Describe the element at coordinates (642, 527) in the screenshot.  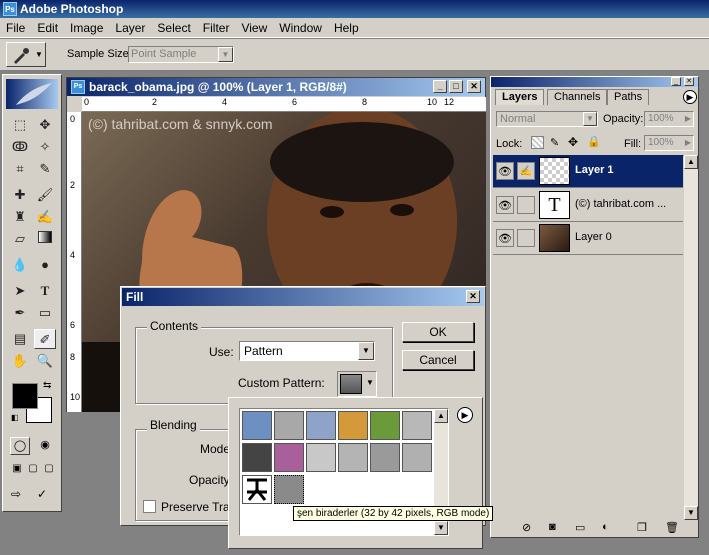
I see `new-layer-icon: ❐` at that location.